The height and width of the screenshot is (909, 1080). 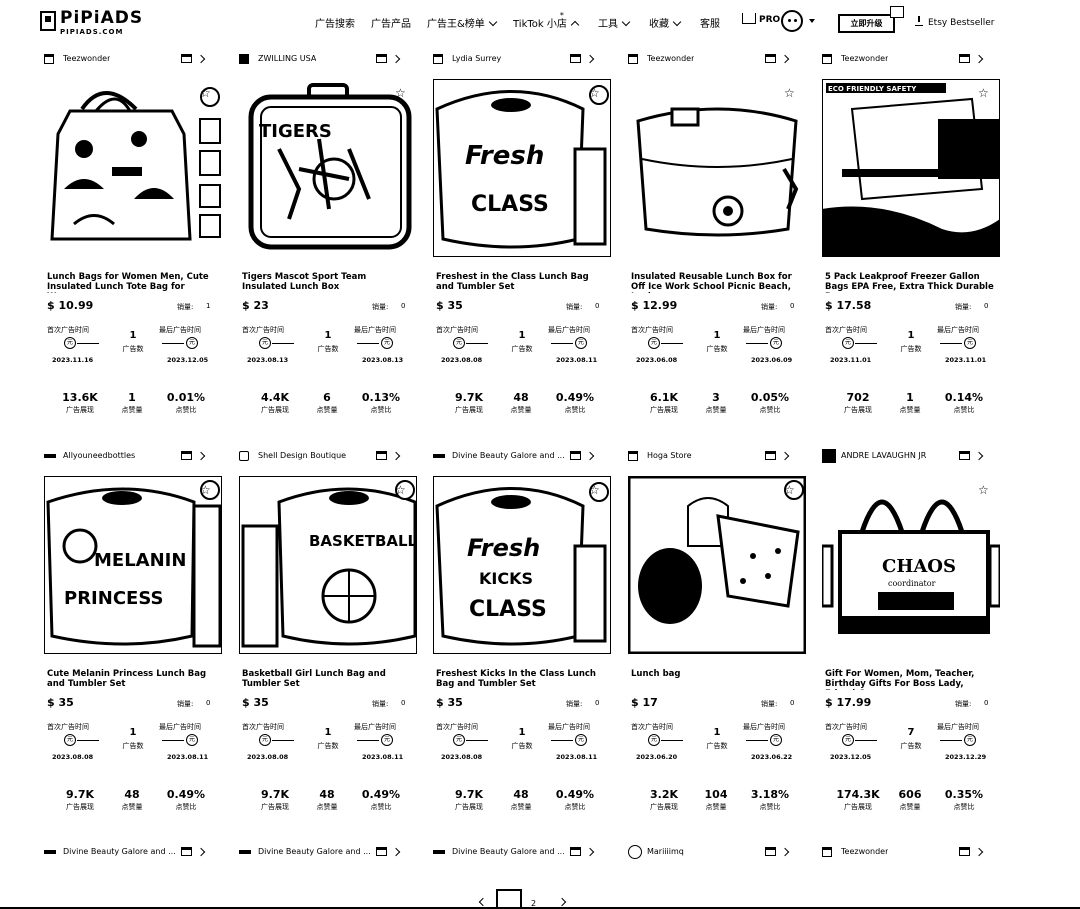 What do you see at coordinates (911, 565) in the screenshot?
I see `product-thumbnail: CHAOS coordinator ☆` at bounding box center [911, 565].